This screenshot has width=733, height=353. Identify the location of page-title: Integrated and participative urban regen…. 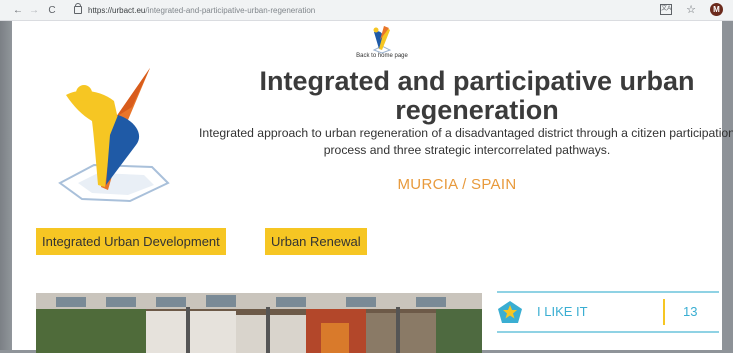
(477, 95).